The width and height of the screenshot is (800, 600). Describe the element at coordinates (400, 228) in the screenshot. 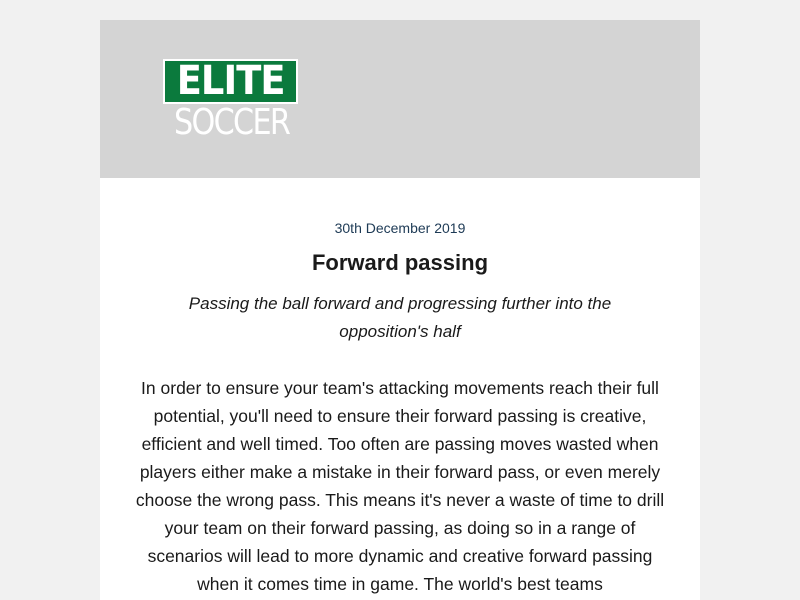

I see `article-date: 30th December 2019` at that location.